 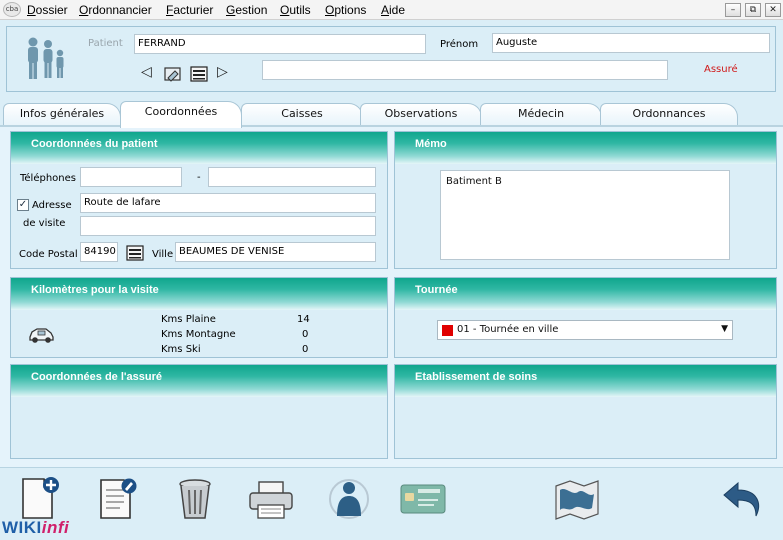 What do you see at coordinates (246, 10) in the screenshot?
I see `menu-gestion: Gestion` at bounding box center [246, 10].